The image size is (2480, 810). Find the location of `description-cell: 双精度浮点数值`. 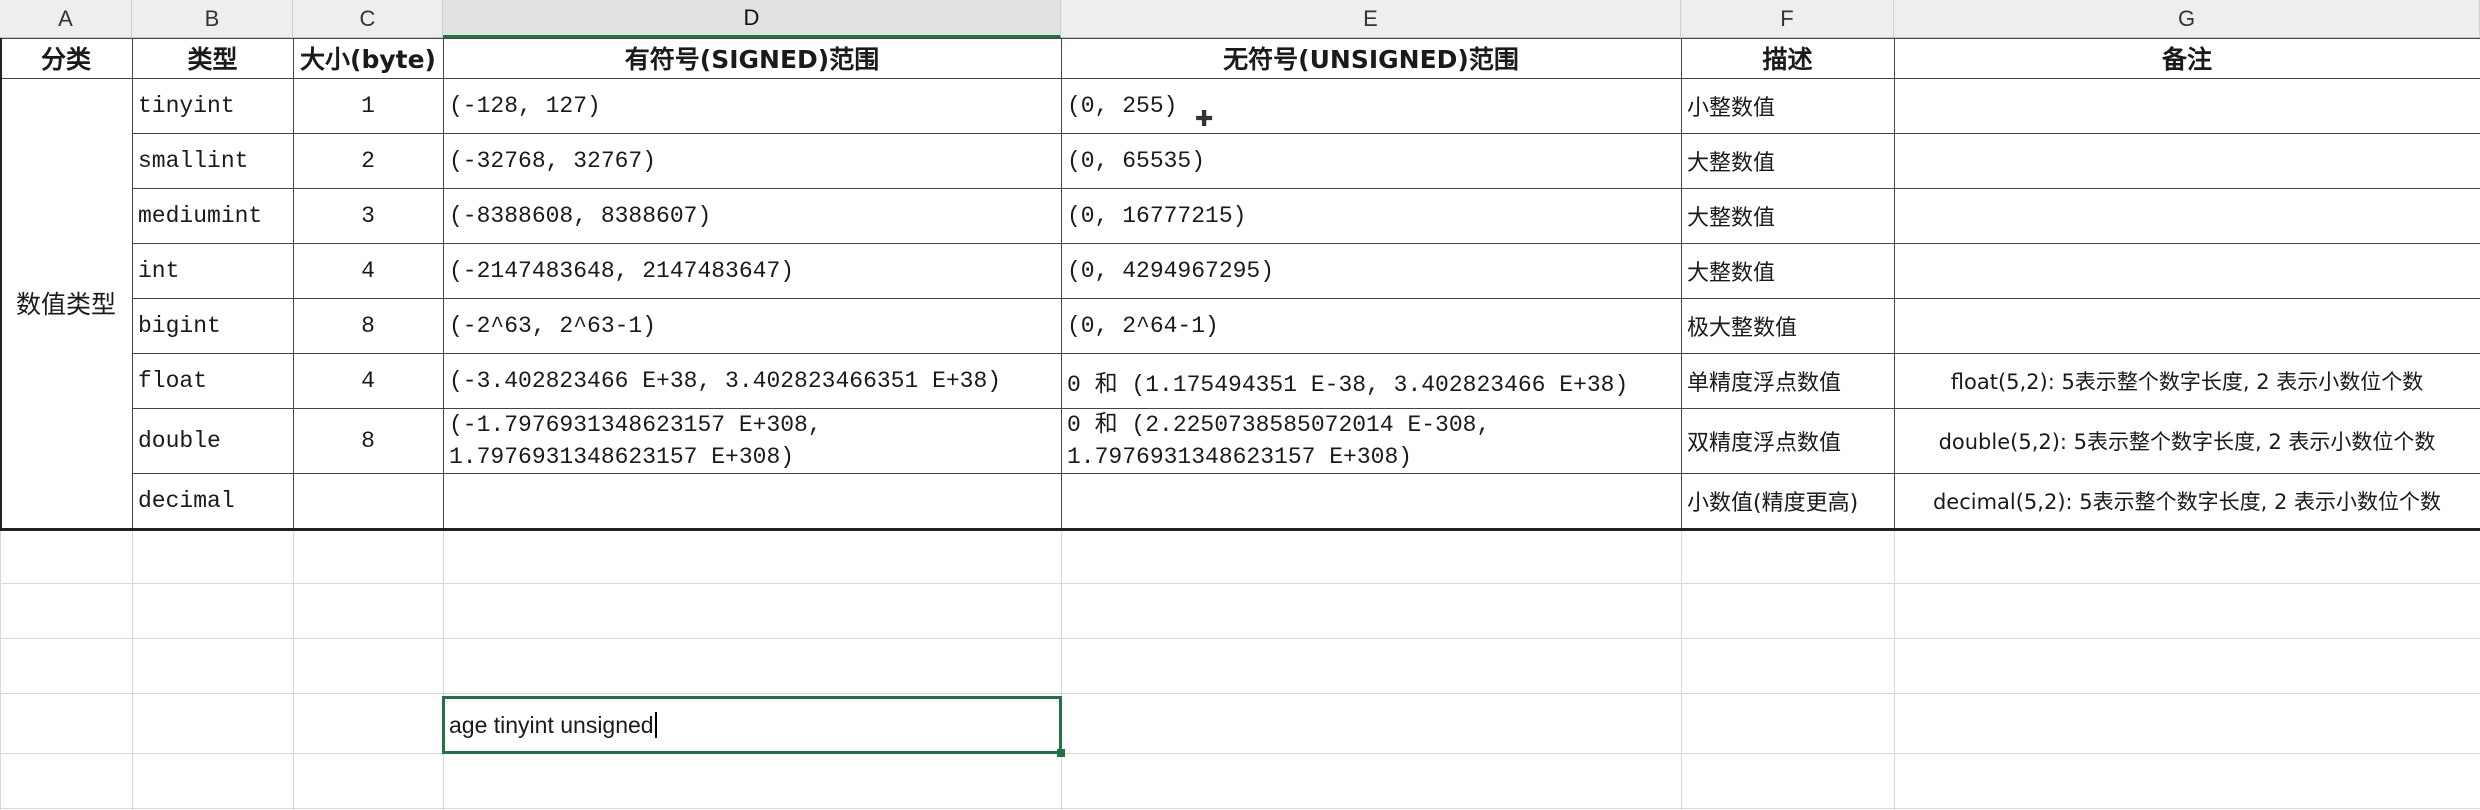

description-cell: 双精度浮点数值 is located at coordinates (1787, 440).